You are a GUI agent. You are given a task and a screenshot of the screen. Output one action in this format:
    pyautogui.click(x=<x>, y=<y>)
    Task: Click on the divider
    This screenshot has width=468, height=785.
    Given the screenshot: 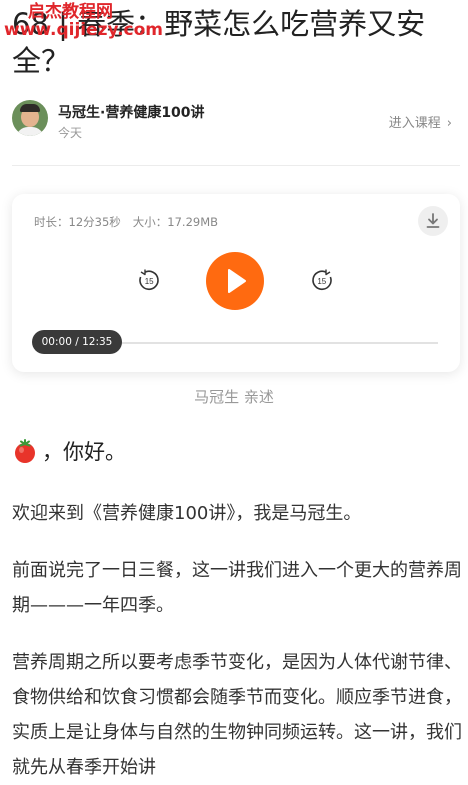 What is the action you would take?
    pyautogui.click(x=236, y=165)
    